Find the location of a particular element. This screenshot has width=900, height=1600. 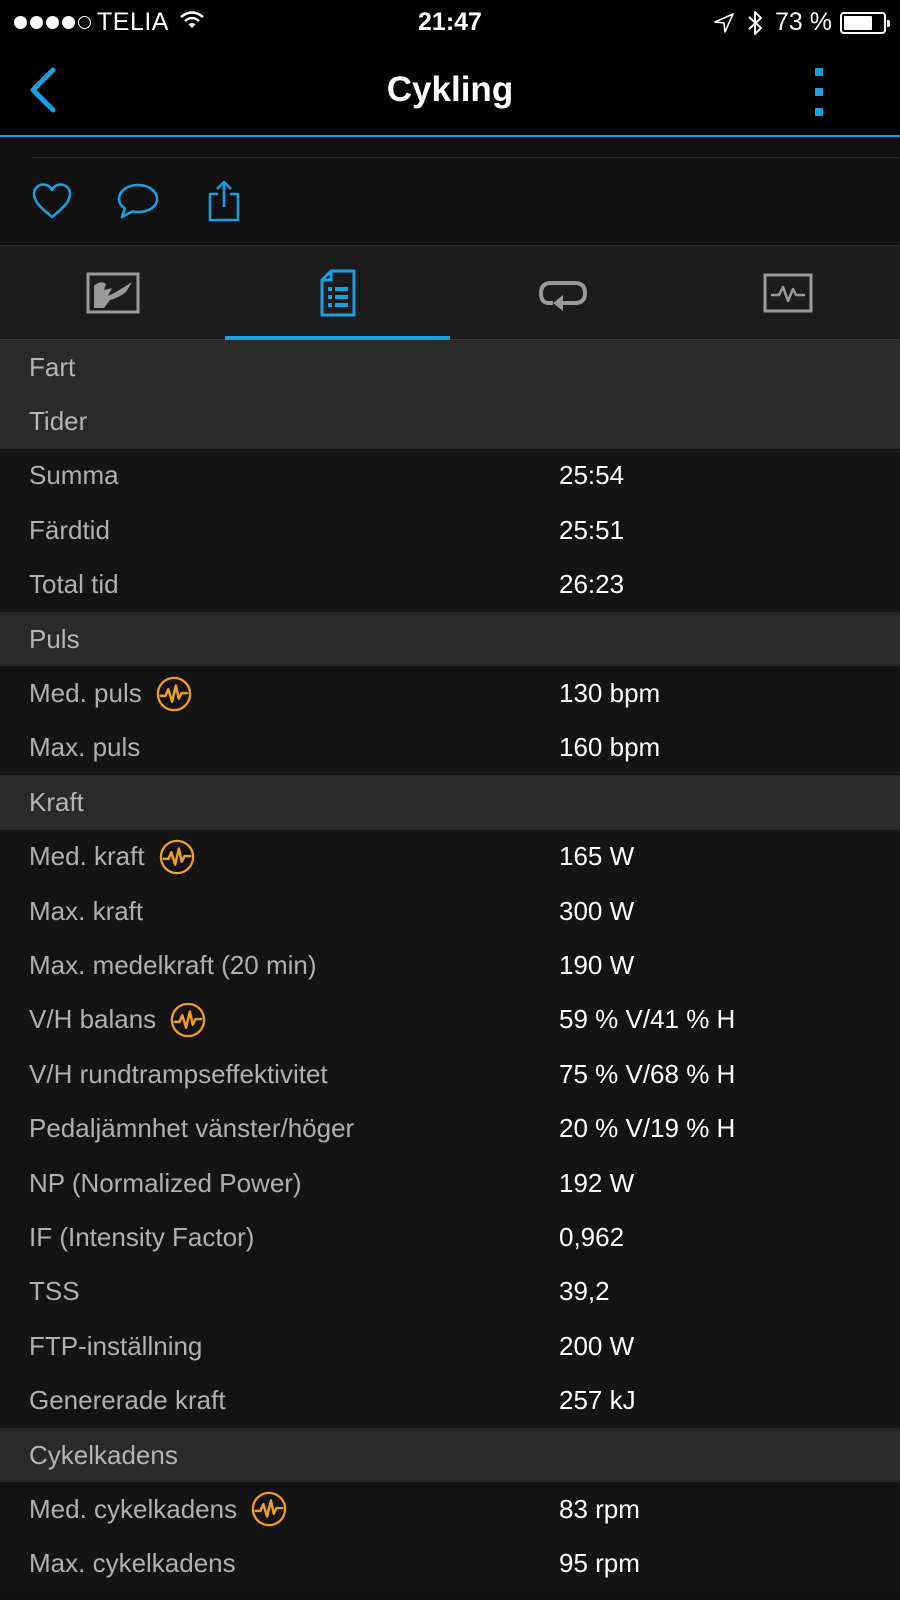

bluetooth-icon is located at coordinates (755, 23).